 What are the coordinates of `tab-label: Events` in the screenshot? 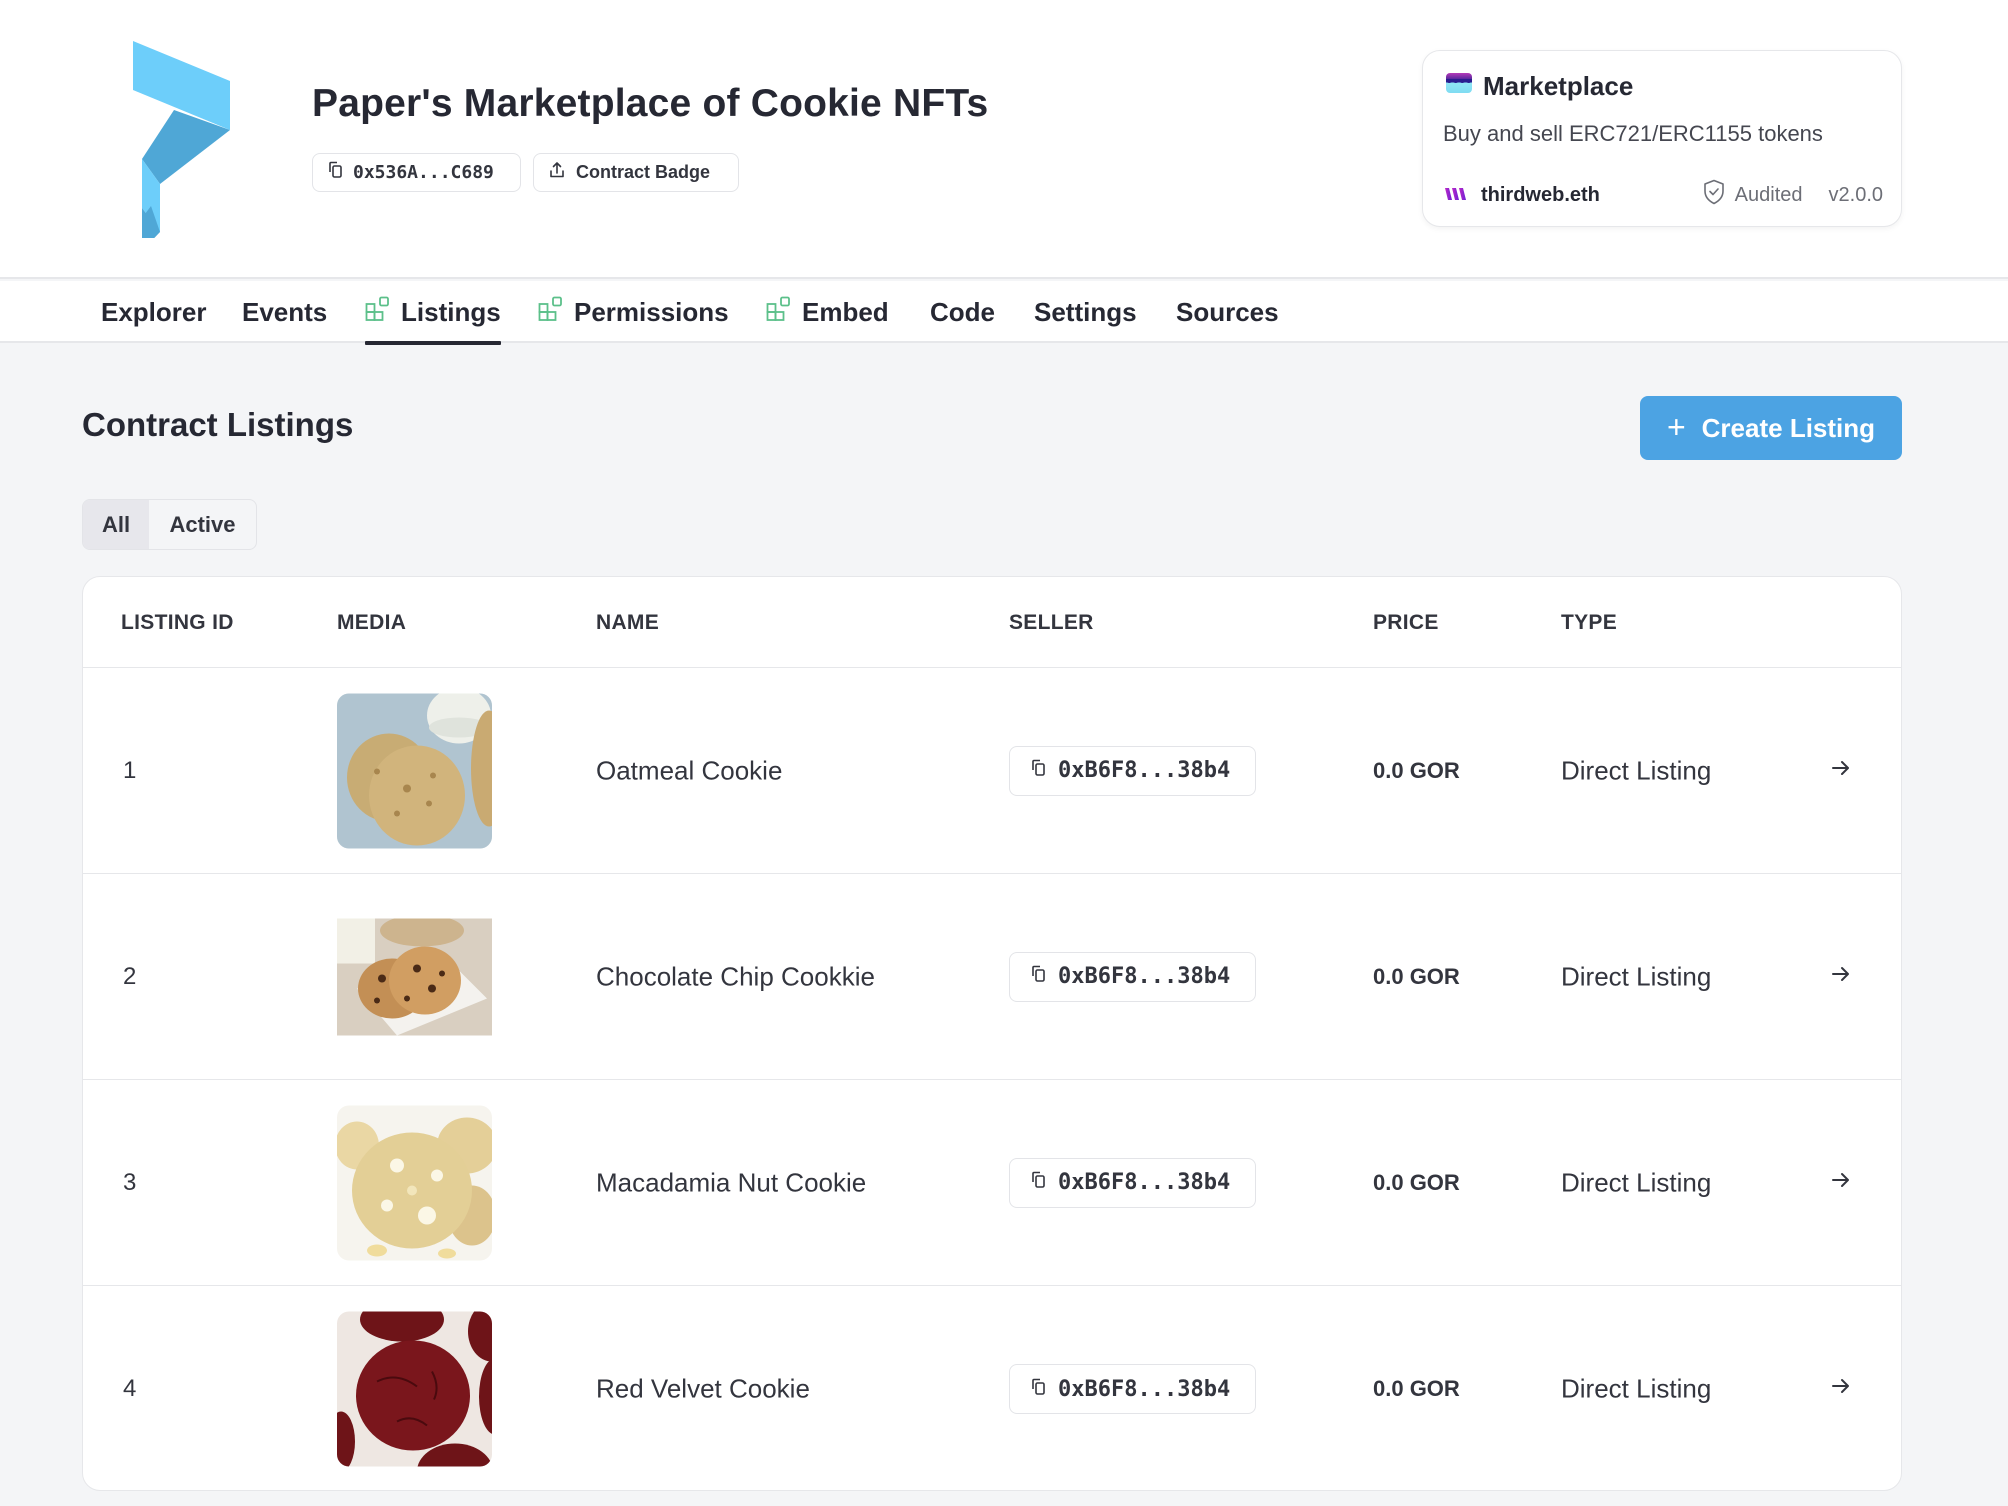 It's located at (285, 311).